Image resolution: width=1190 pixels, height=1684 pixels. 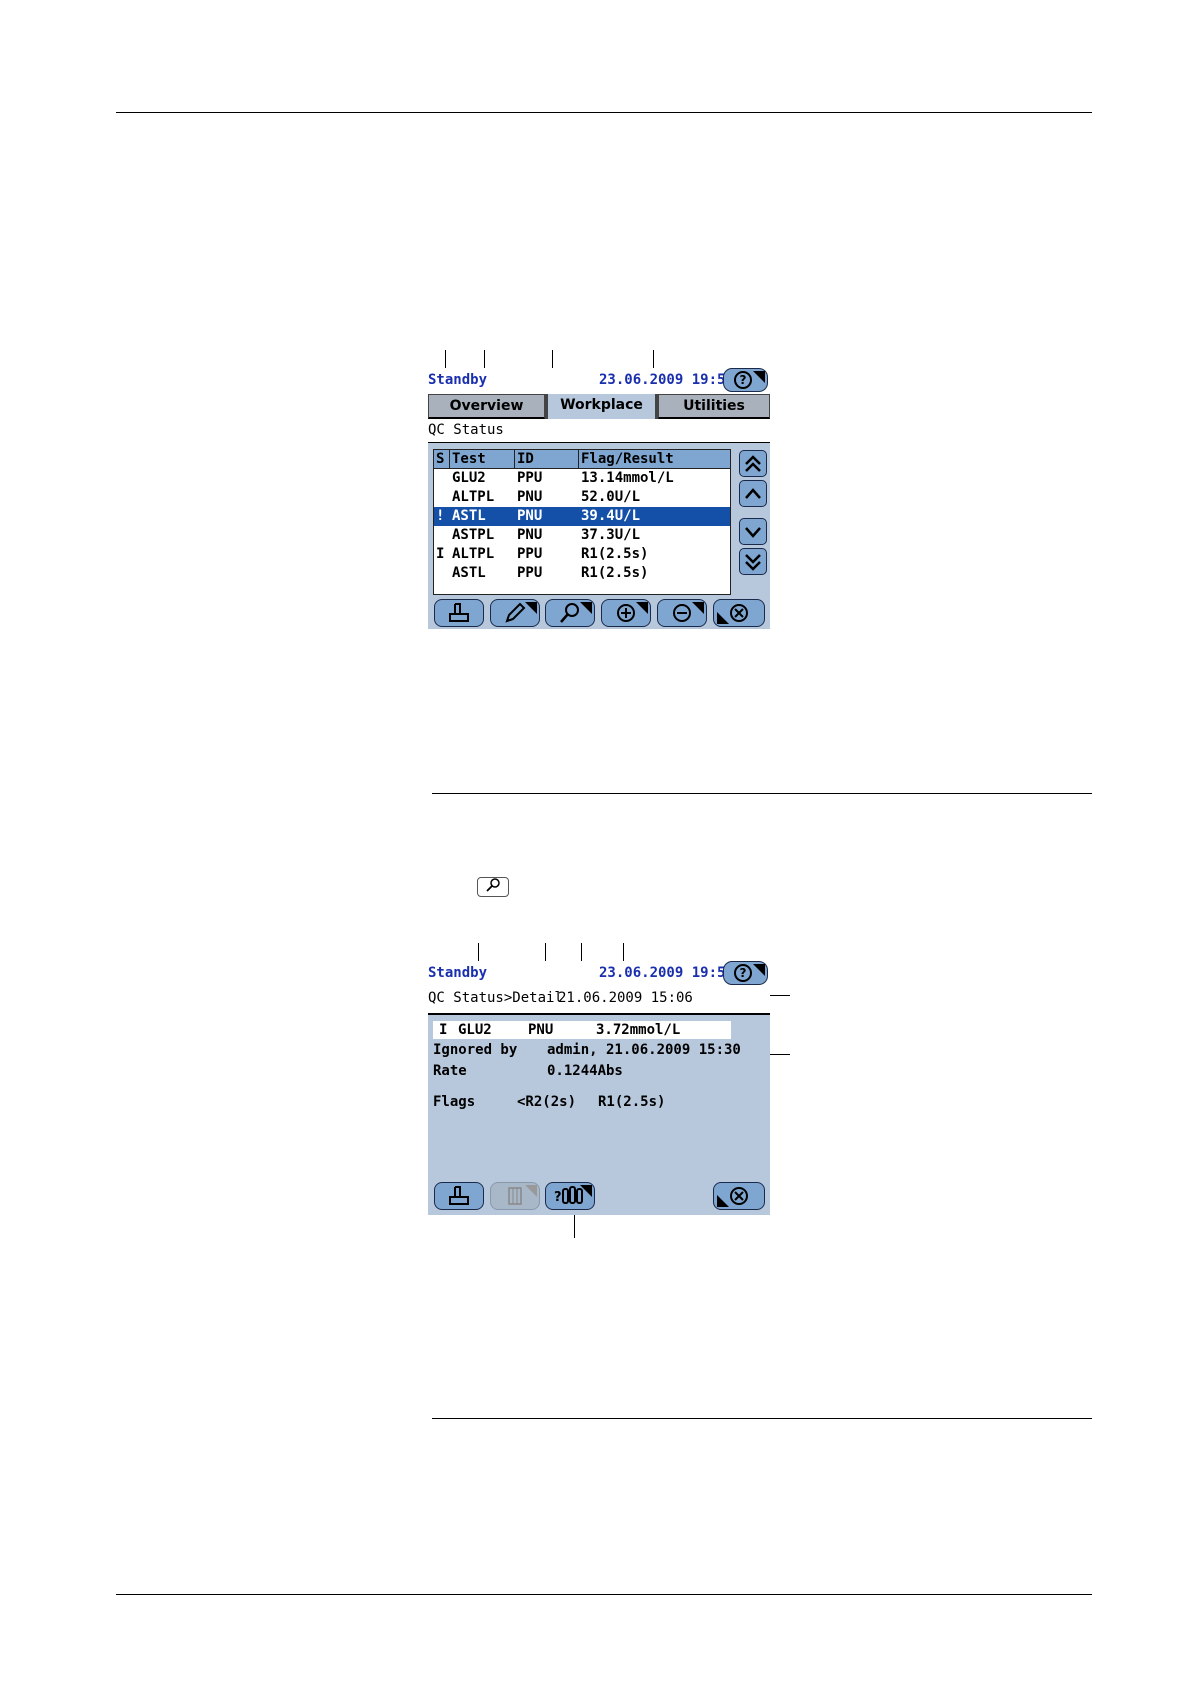 What do you see at coordinates (582, 1030) in the screenshot?
I see `selected-result-row: I GLU2 PNU 3.72mmol/L` at bounding box center [582, 1030].